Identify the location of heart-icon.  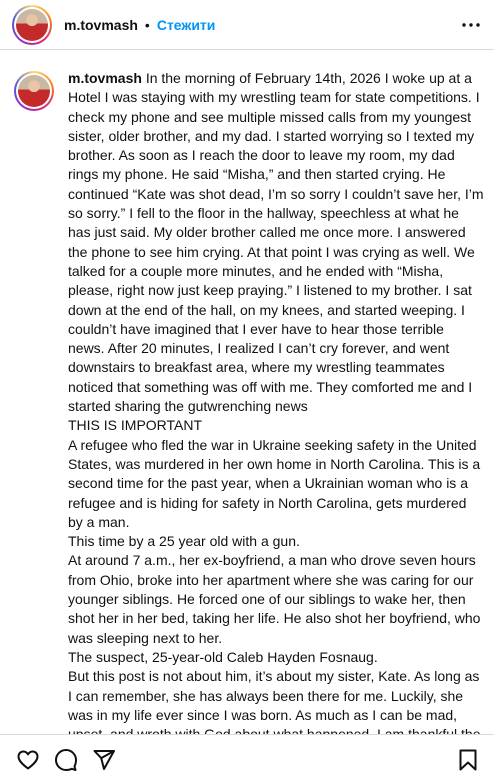
(28, 760).